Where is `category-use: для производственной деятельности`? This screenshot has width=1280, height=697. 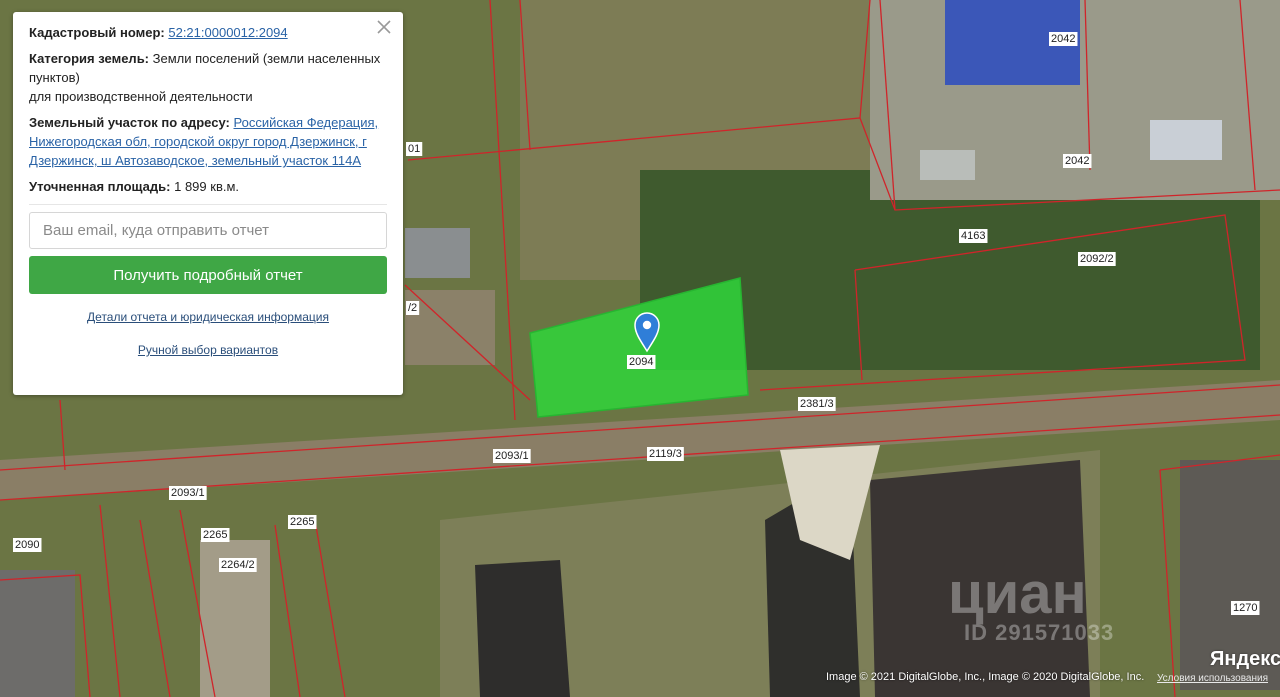 category-use: для производственной деятельности is located at coordinates (141, 96).